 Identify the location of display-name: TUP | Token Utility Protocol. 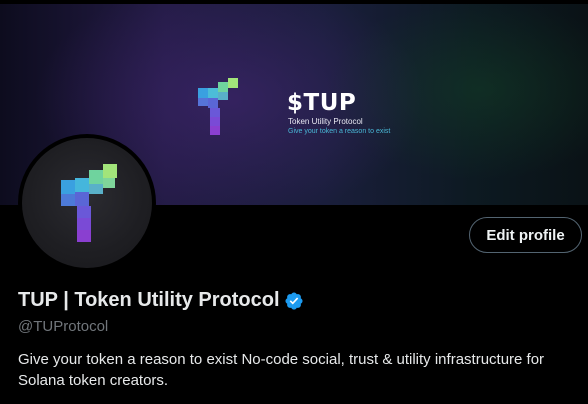
(149, 300).